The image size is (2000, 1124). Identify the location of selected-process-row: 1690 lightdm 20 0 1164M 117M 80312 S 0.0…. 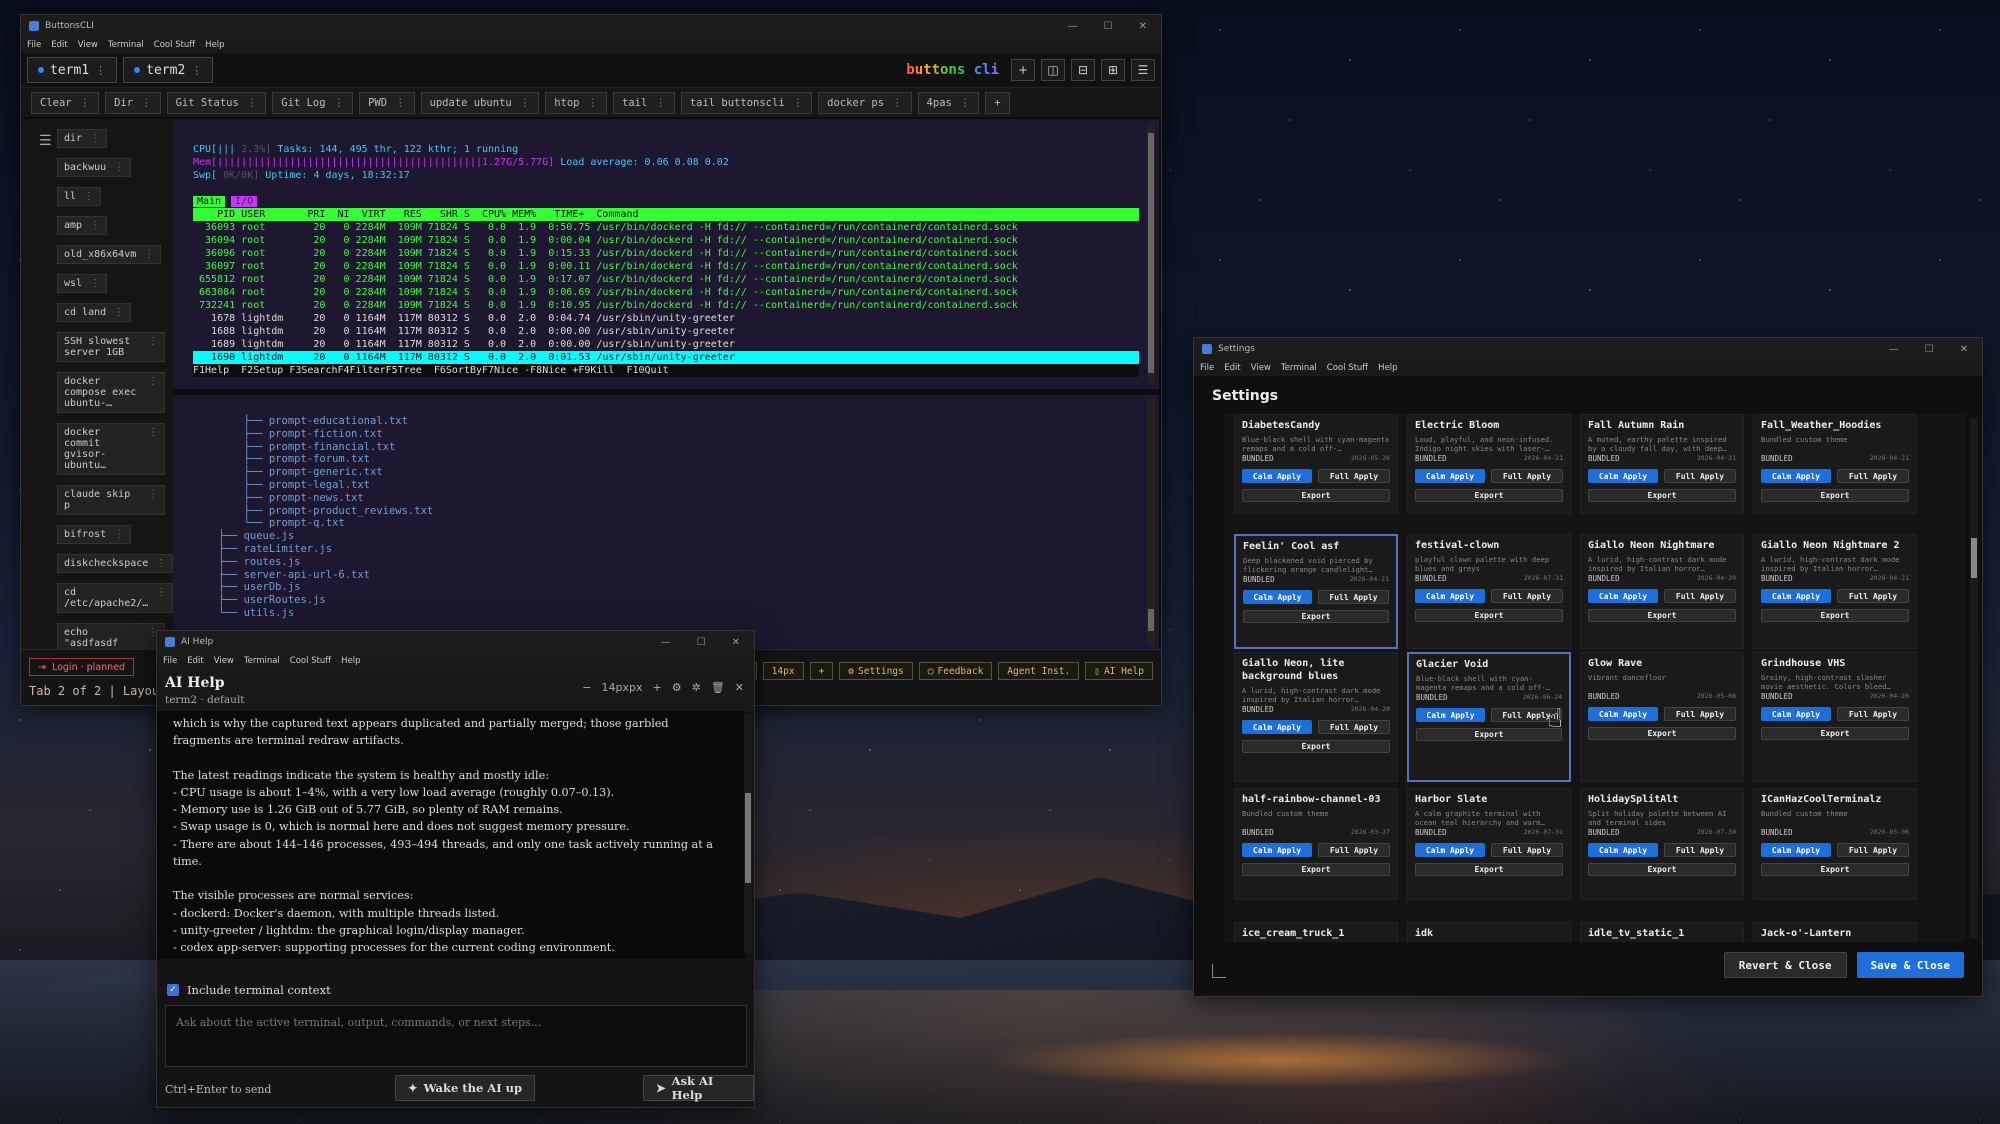
(666, 357).